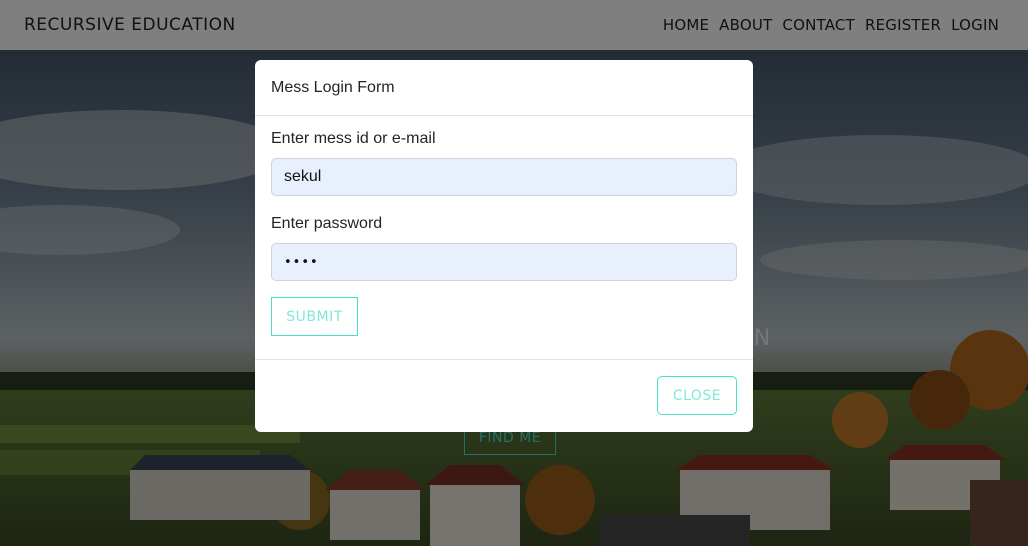 This screenshot has width=1028, height=546. What do you see at coordinates (353, 138) in the screenshot?
I see `mess-id-label: Enter mess id or e-mail` at bounding box center [353, 138].